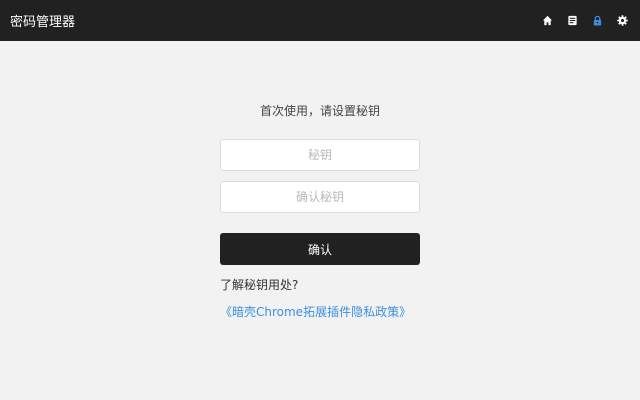  What do you see at coordinates (320, 155) in the screenshot?
I see `key-input` at bounding box center [320, 155].